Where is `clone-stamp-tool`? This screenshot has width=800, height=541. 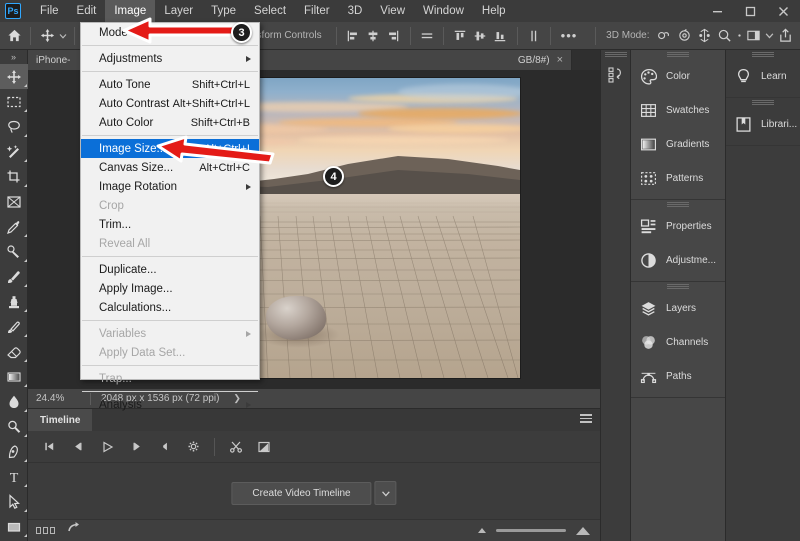
clone-stamp-tool is located at coordinates (14, 301).